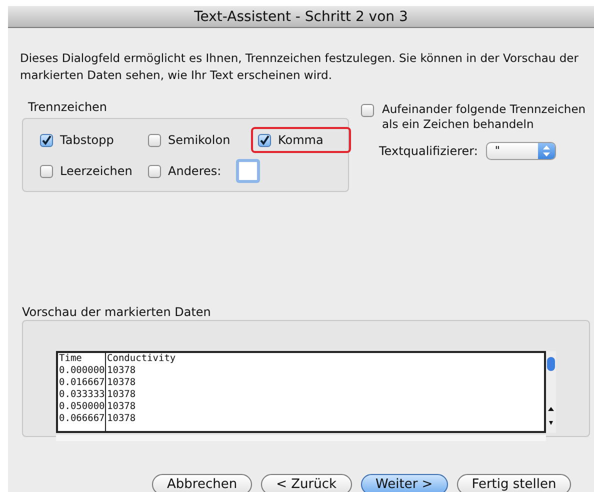 The height and width of the screenshot is (492, 594). I want to click on table-cell: 0.016667, so click(82, 383).